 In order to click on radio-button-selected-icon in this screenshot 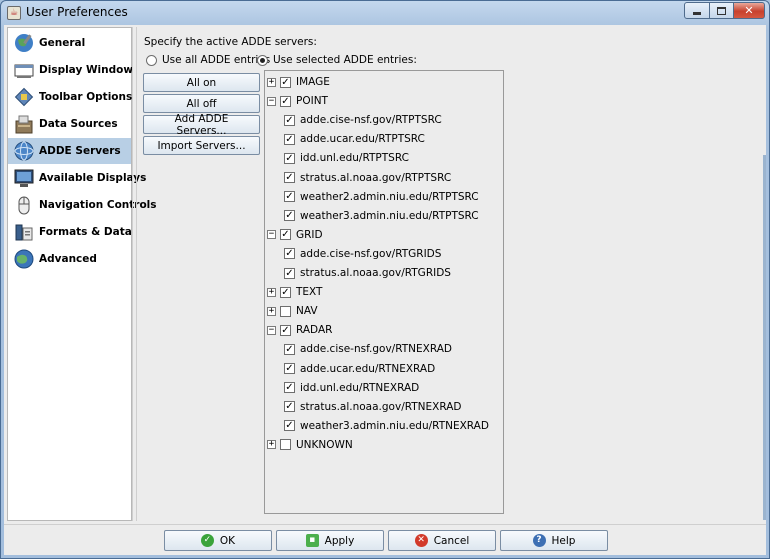, I will do `click(262, 60)`.